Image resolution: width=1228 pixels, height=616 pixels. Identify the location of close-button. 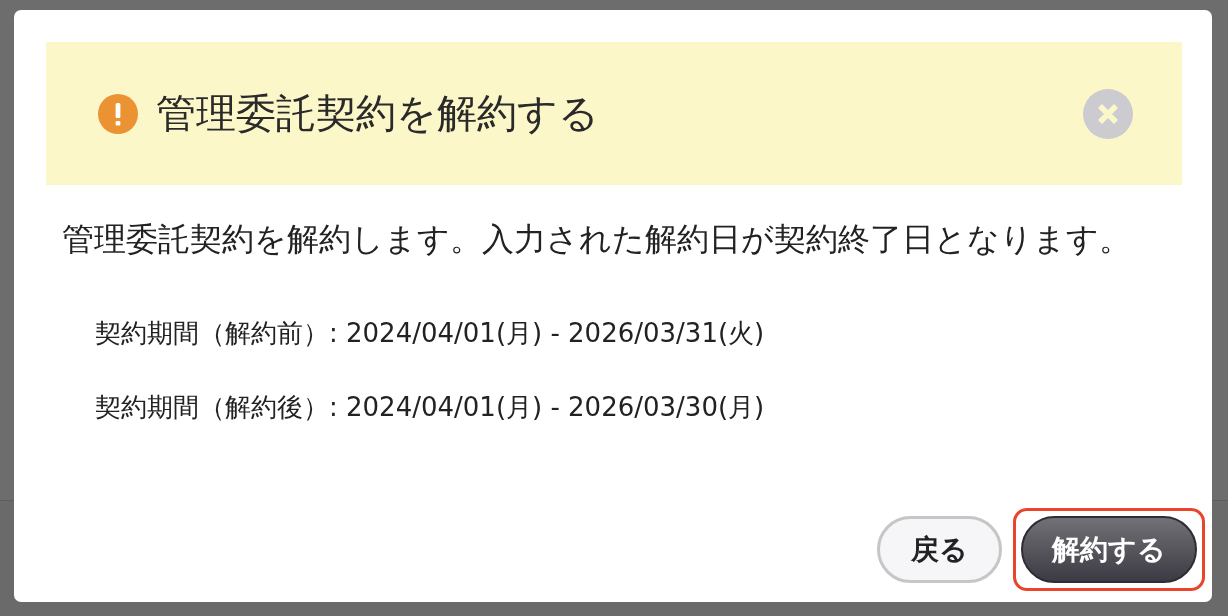
(1108, 113).